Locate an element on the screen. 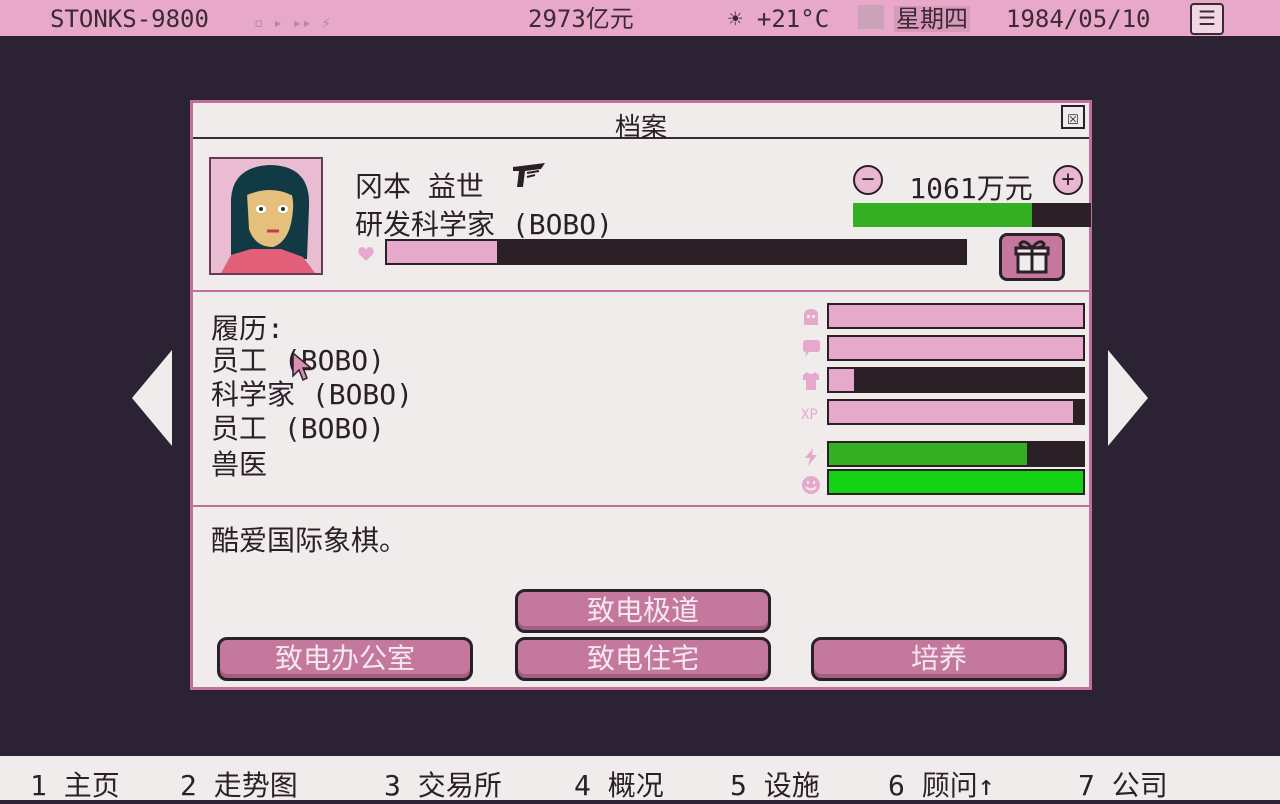 This screenshot has width=1280, height=804. call-office-button: 致电办公室 is located at coordinates (345, 659).